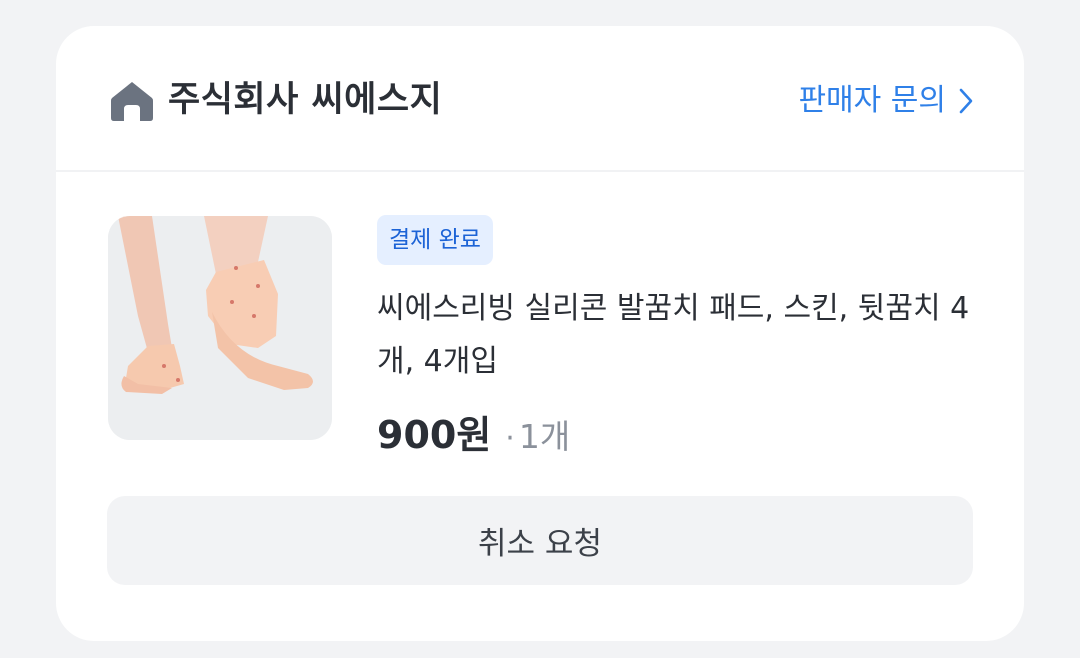  I want to click on seller-name: 주식회사 씨에스지, so click(305, 100).